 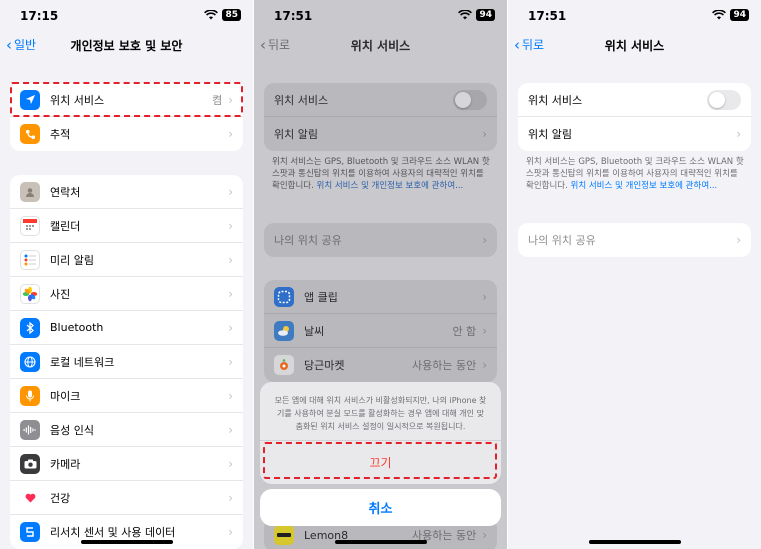 I want to click on row-label: 건강, so click(x=60, y=498).